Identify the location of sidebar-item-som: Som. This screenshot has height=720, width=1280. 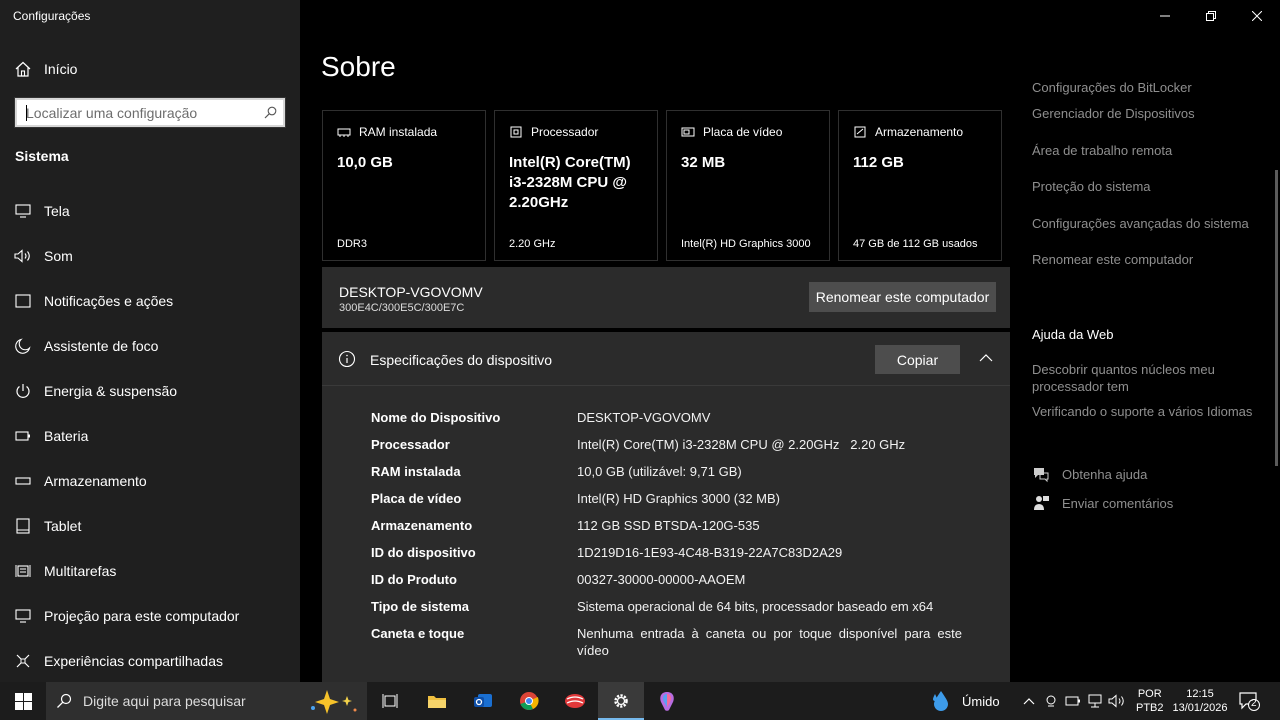
(150, 255).